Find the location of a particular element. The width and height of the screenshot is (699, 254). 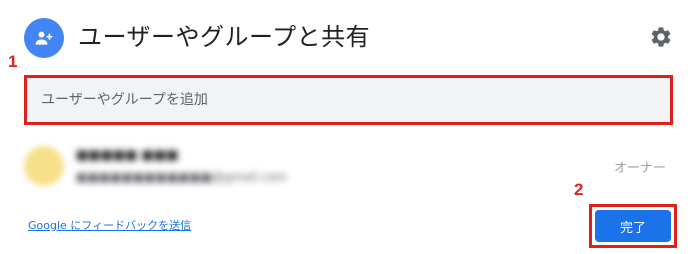

done-button-highlight: 完了 is located at coordinates (633, 226).